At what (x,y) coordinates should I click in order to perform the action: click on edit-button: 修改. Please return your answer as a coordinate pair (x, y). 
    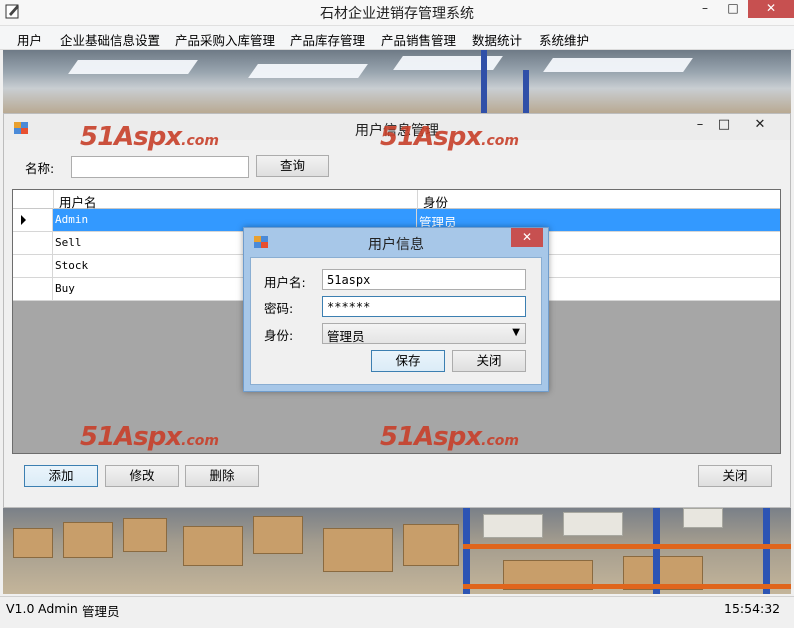
    Looking at the image, I should click on (142, 476).